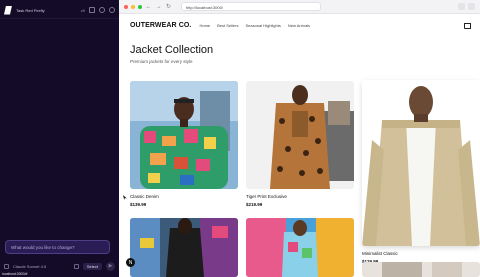  I want to click on editor-header: Task Red Firefly v0, so click(59, 10).